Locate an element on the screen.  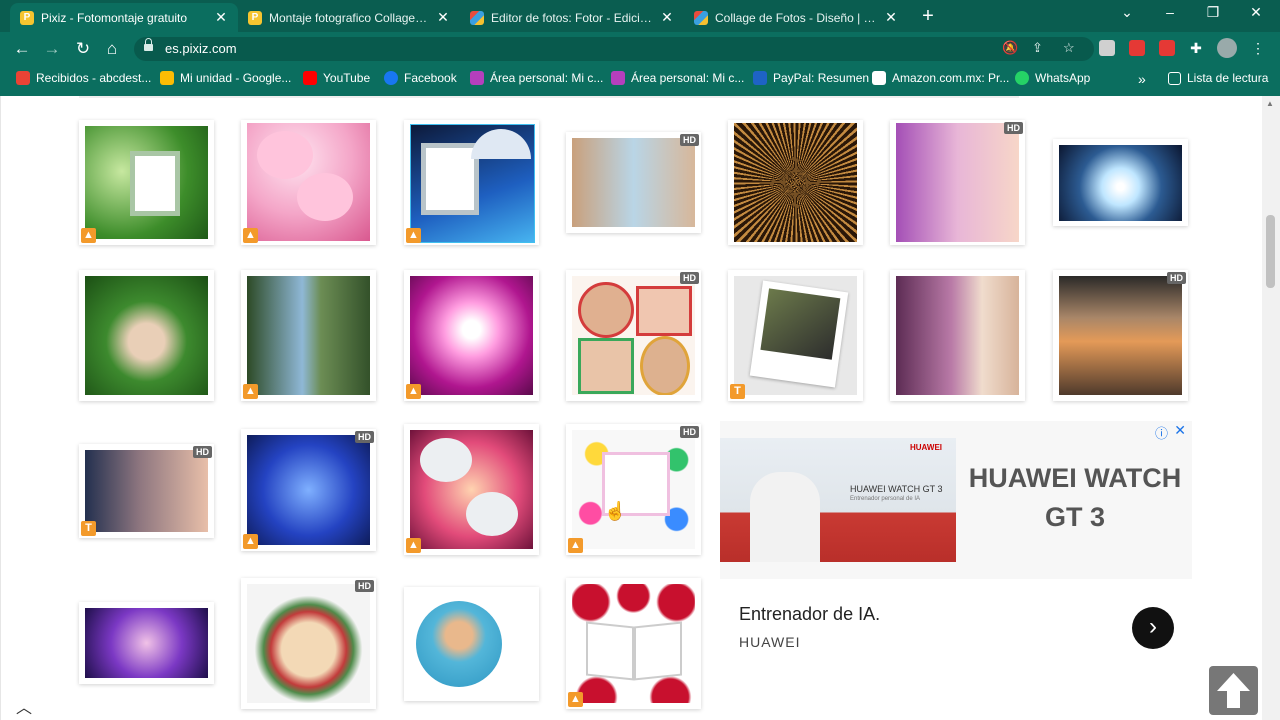
gallery-item-polaroid-always-in-my-heart: T is located at coordinates (795, 335).